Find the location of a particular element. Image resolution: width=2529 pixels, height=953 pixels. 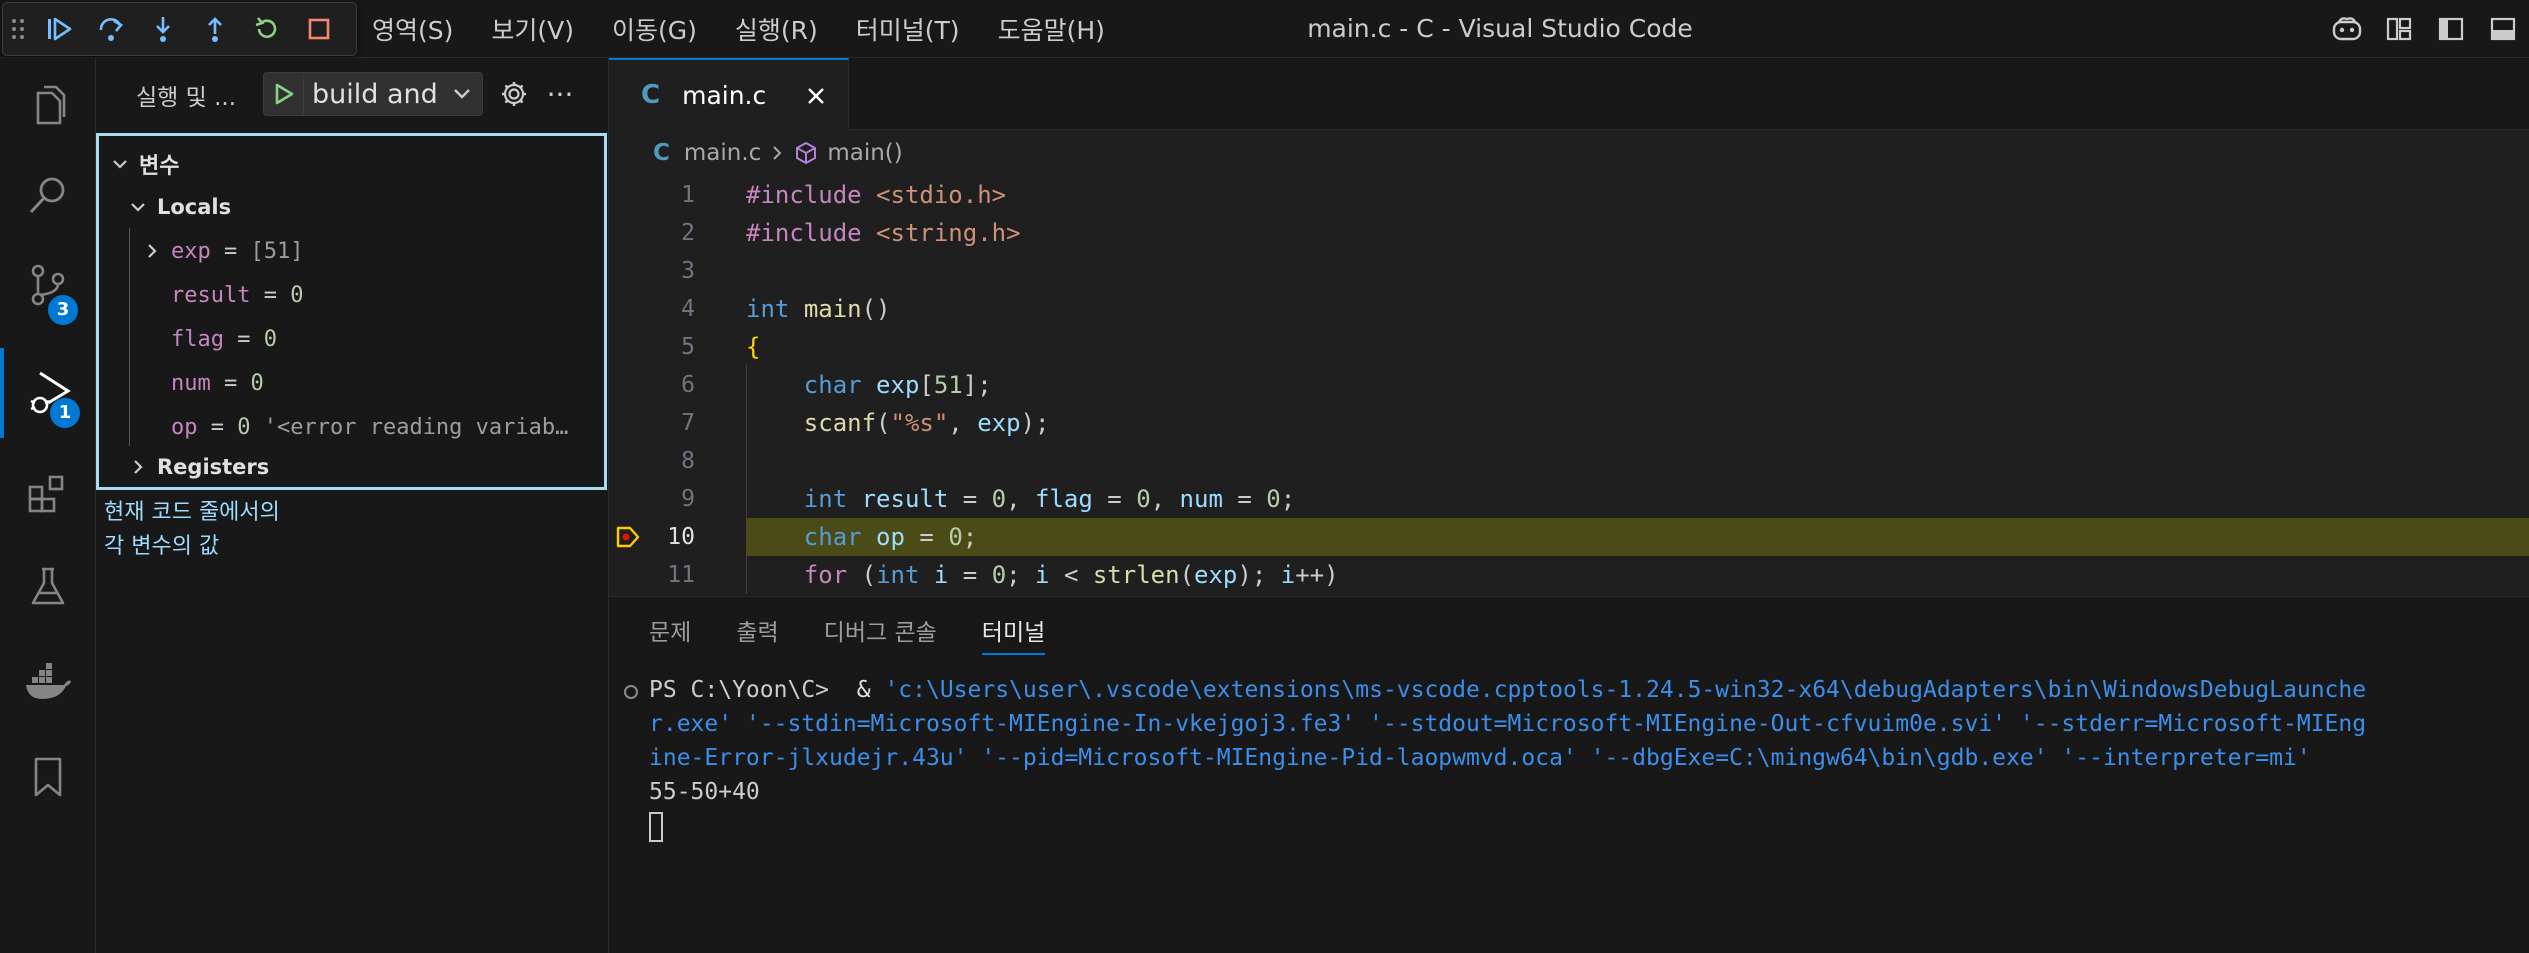

more-actions-icon: ··· is located at coordinates (560, 94).